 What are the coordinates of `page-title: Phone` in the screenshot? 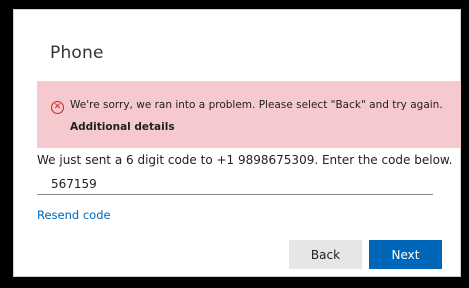 It's located at (77, 53).